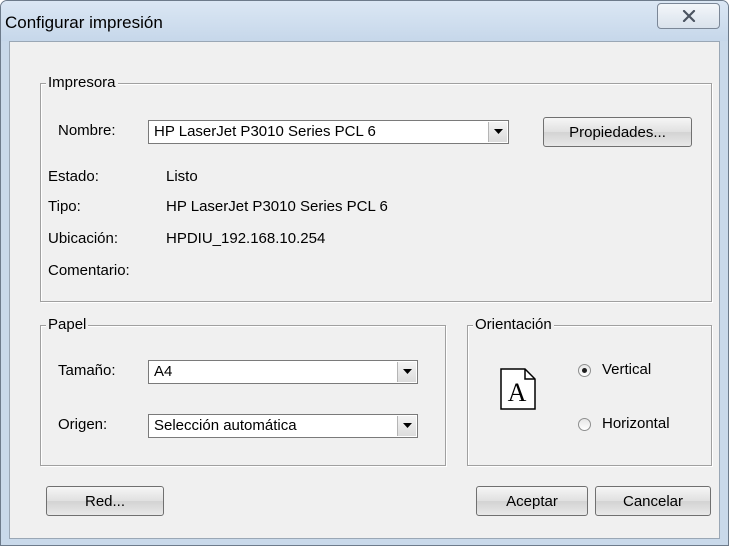 The height and width of the screenshot is (546, 729). I want to click on orientation-vertical-radio, so click(584, 370).